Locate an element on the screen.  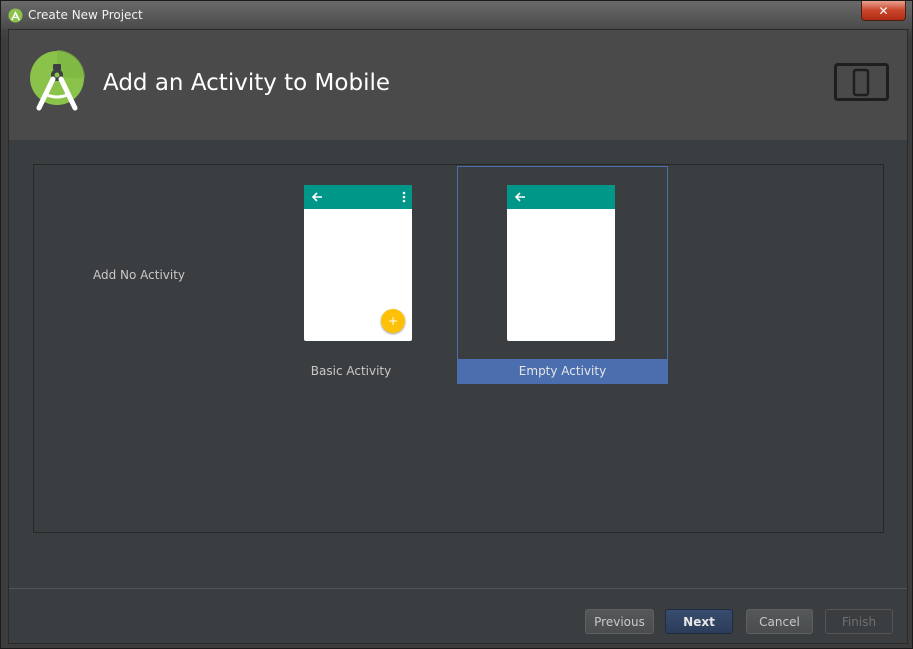
activity-tile-basic: + Basic Activity is located at coordinates (351, 275).